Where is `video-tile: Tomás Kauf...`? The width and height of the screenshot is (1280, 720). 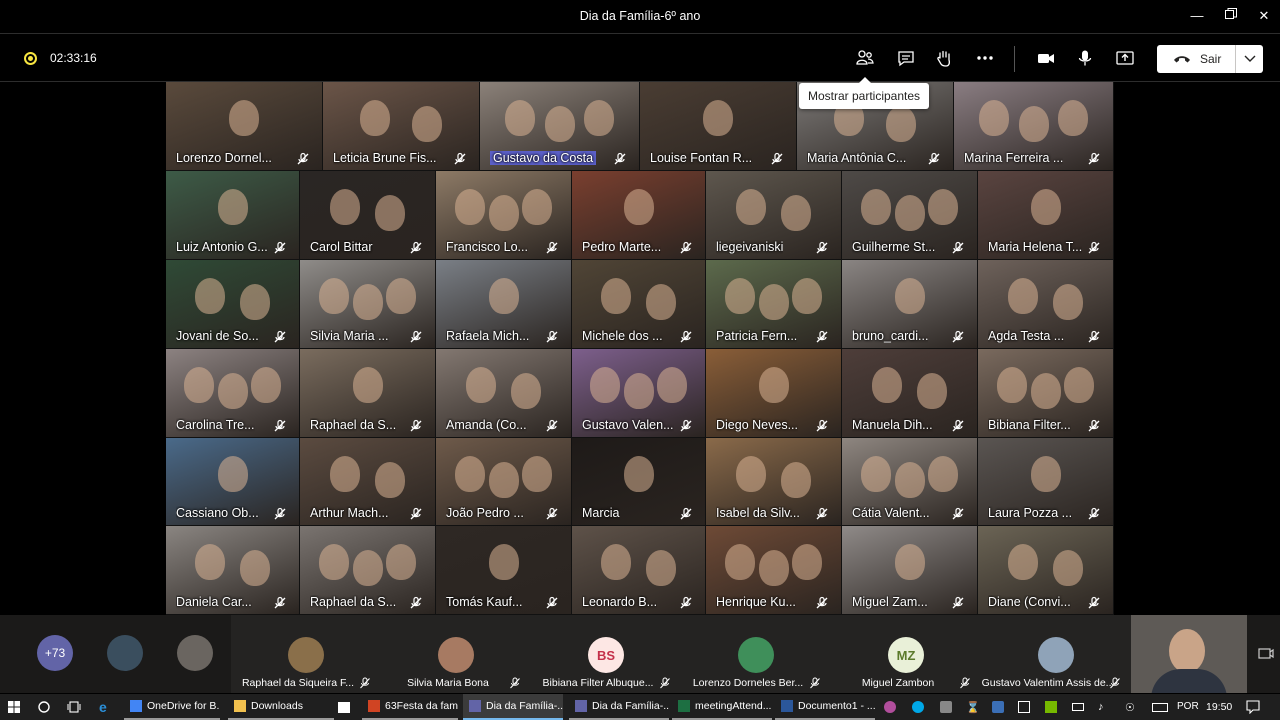 video-tile: Tomás Kauf... is located at coordinates (503, 570).